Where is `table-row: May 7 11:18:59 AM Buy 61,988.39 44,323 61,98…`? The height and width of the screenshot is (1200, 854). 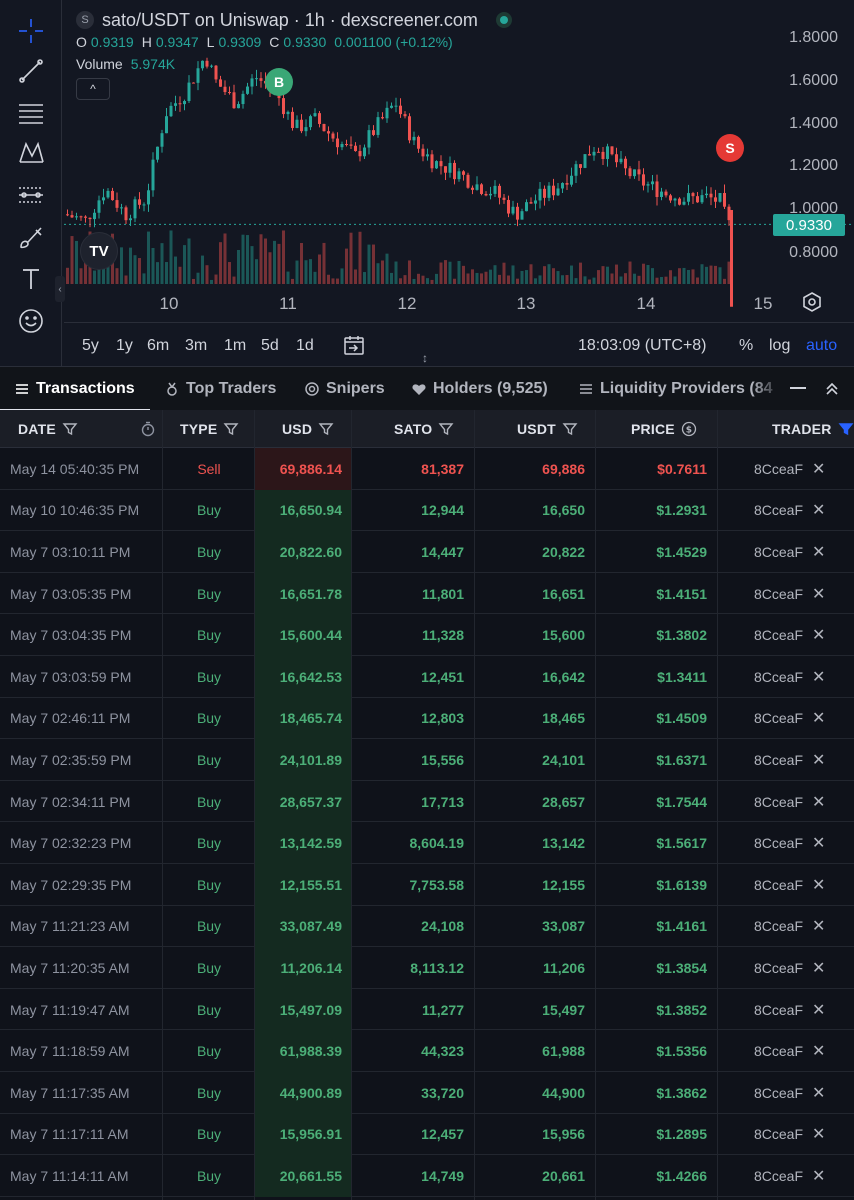 table-row: May 7 11:18:59 AM Buy 61,988.39 44,323 61,98… is located at coordinates (427, 1051).